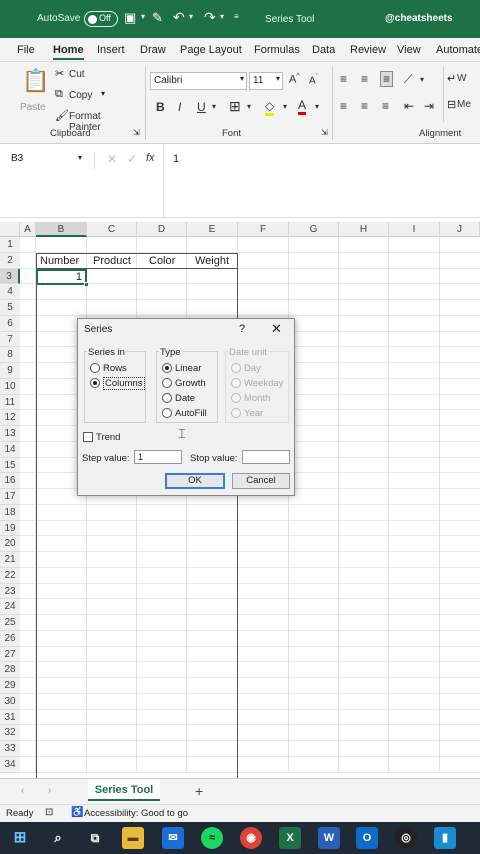 The image size is (480, 854). I want to click on radio-day-label: Day, so click(252, 368).